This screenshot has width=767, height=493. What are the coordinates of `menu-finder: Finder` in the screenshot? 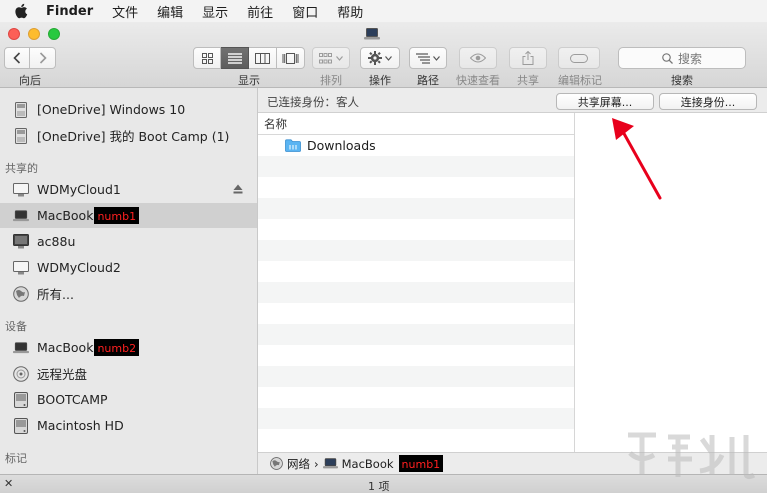 It's located at (69, 11).